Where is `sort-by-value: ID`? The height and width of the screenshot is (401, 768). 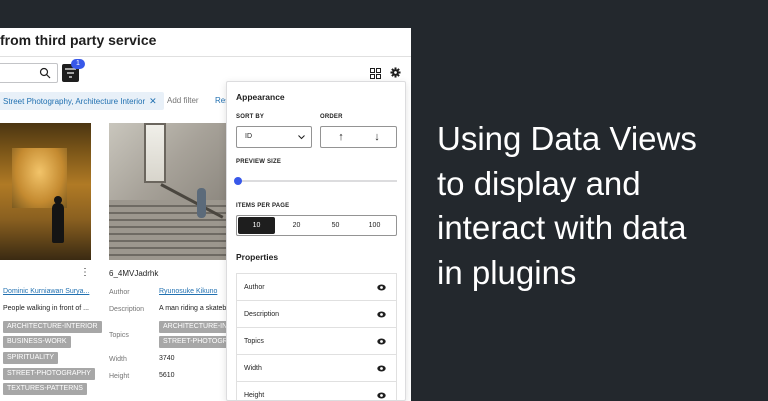
sort-by-value: ID is located at coordinates (248, 136).